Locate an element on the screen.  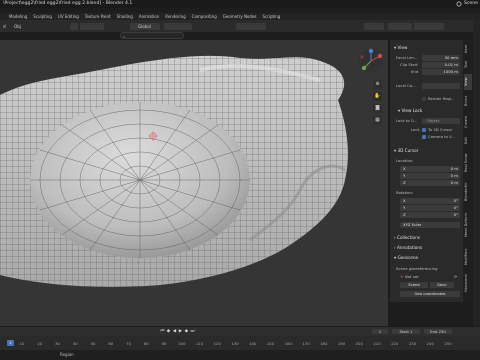
sidetab-tool: Tool is located at coordinates (468, 65).